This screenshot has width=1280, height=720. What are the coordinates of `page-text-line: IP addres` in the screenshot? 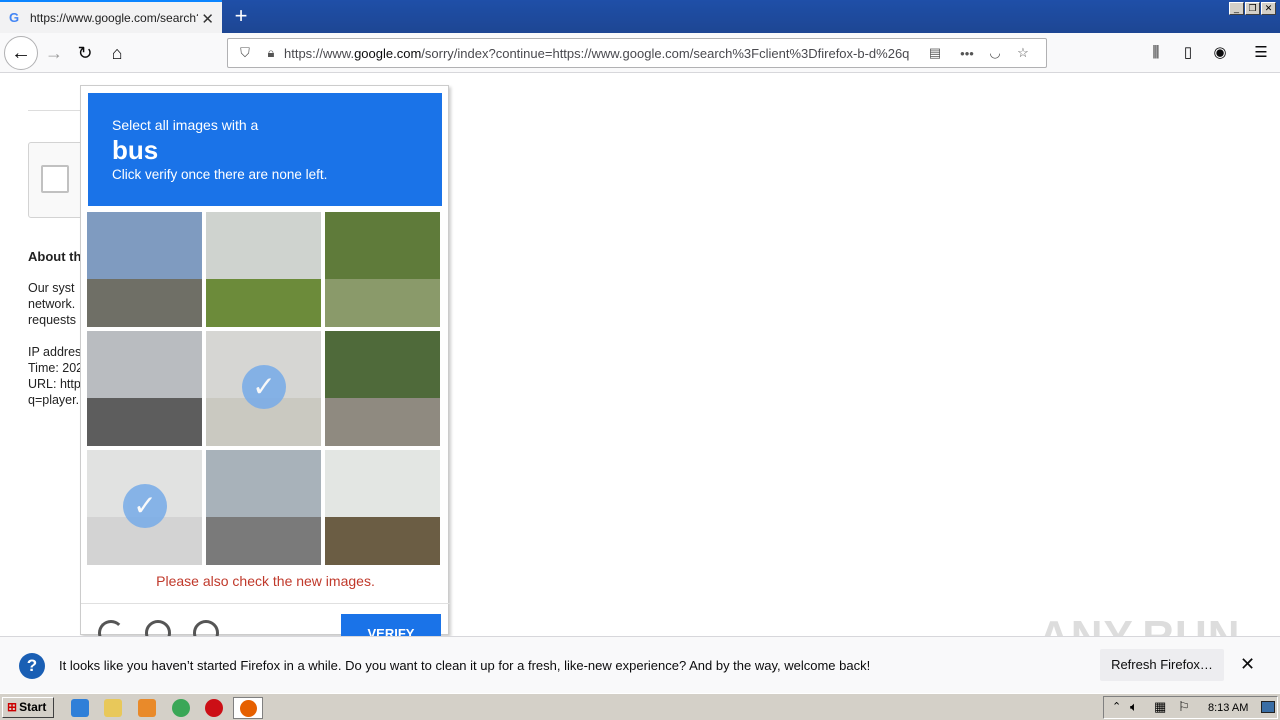 It's located at (55, 352).